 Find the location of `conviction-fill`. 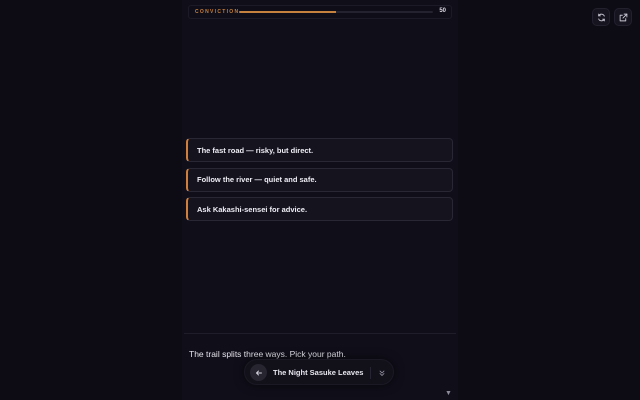

conviction-fill is located at coordinates (287, 12).